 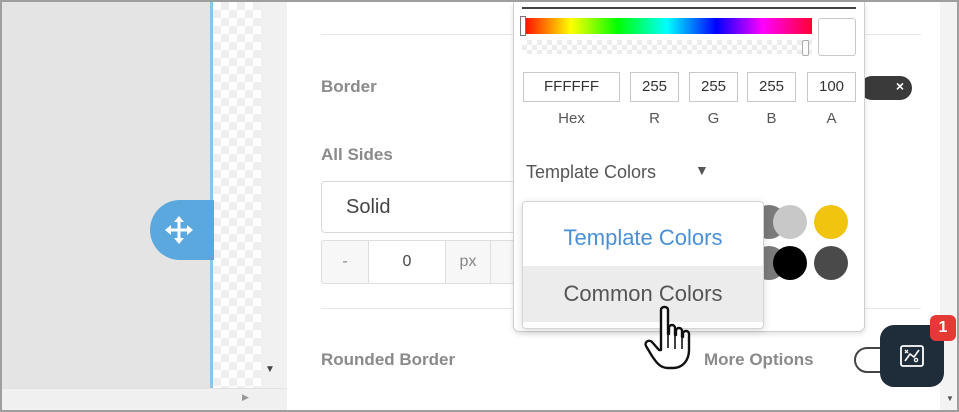 I want to click on all-sides-label: All Sides, so click(x=357, y=154).